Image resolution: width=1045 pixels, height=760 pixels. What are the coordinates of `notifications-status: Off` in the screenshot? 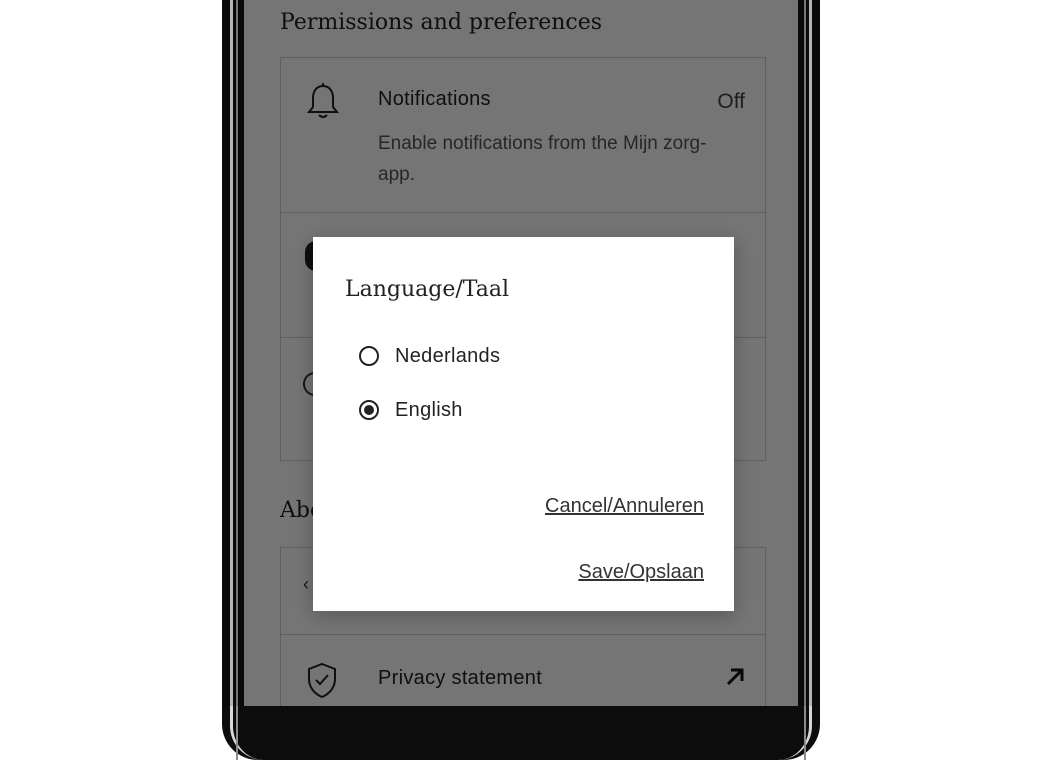 It's located at (731, 101).